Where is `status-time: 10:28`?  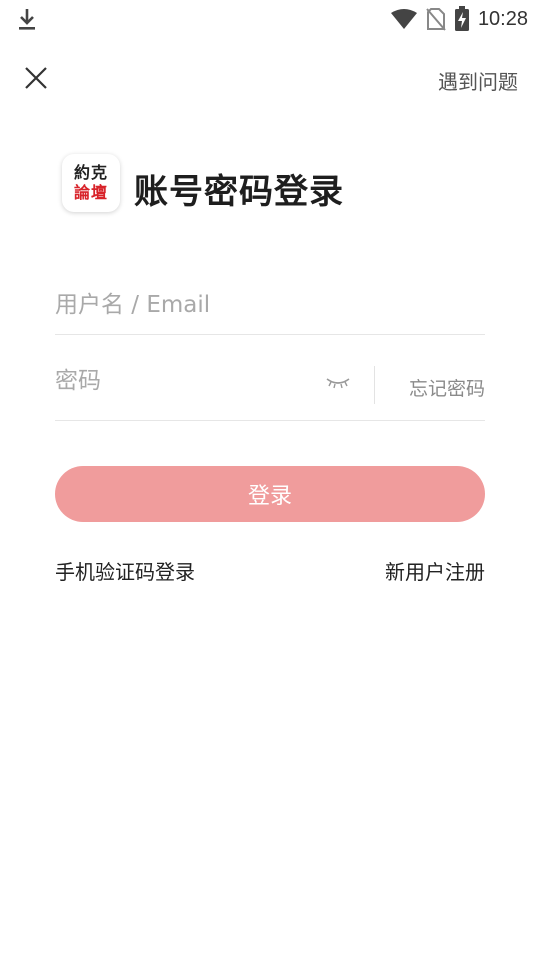 status-time: 10:28 is located at coordinates (502, 18).